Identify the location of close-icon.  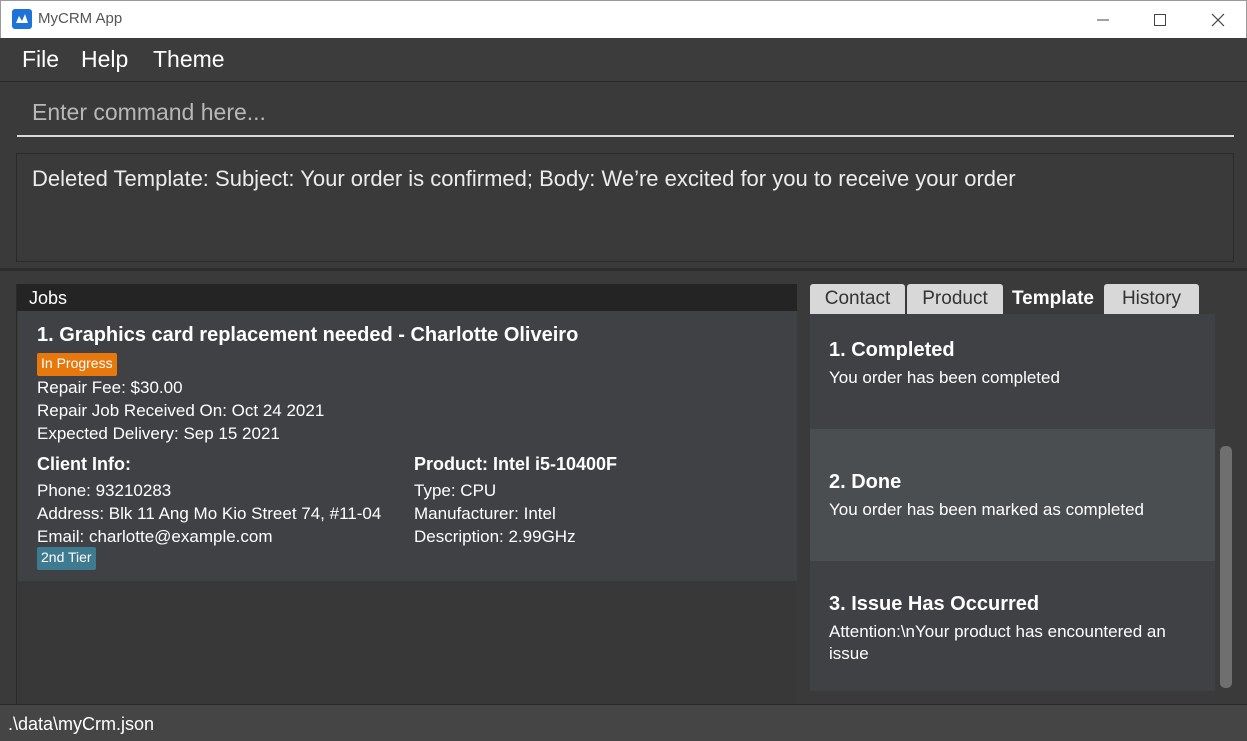
(1218, 19).